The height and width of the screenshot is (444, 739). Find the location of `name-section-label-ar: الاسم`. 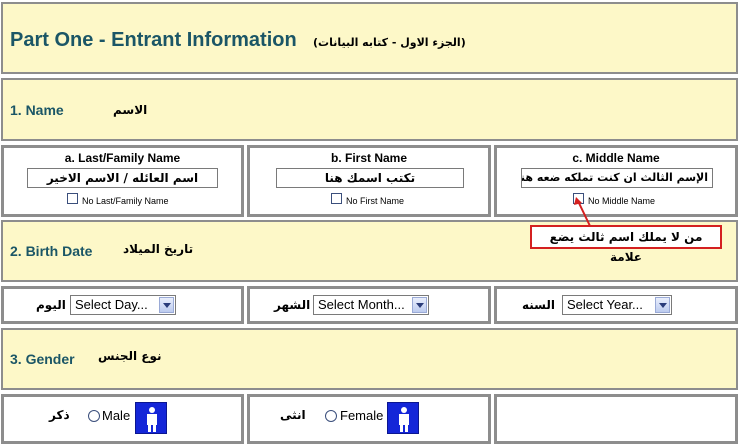

name-section-label-ar: الاسم is located at coordinates (130, 110).